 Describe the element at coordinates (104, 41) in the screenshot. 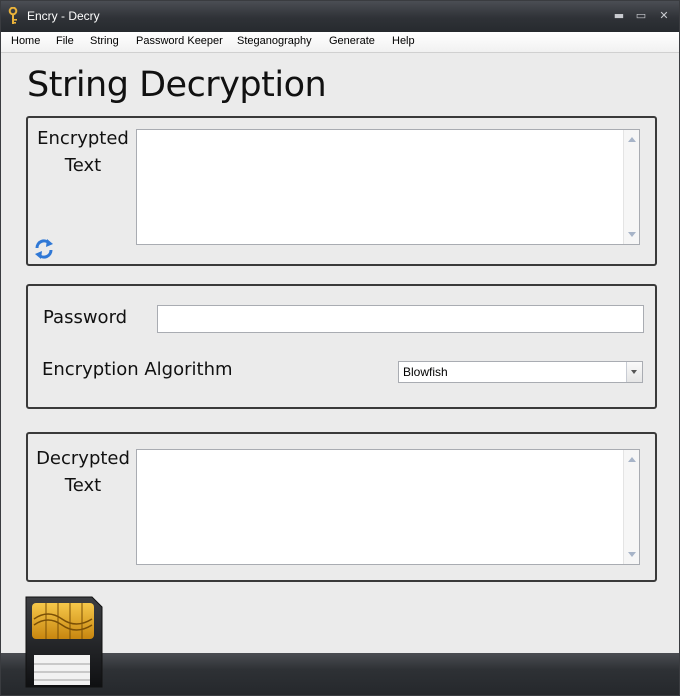

I see `menu-string: String` at that location.